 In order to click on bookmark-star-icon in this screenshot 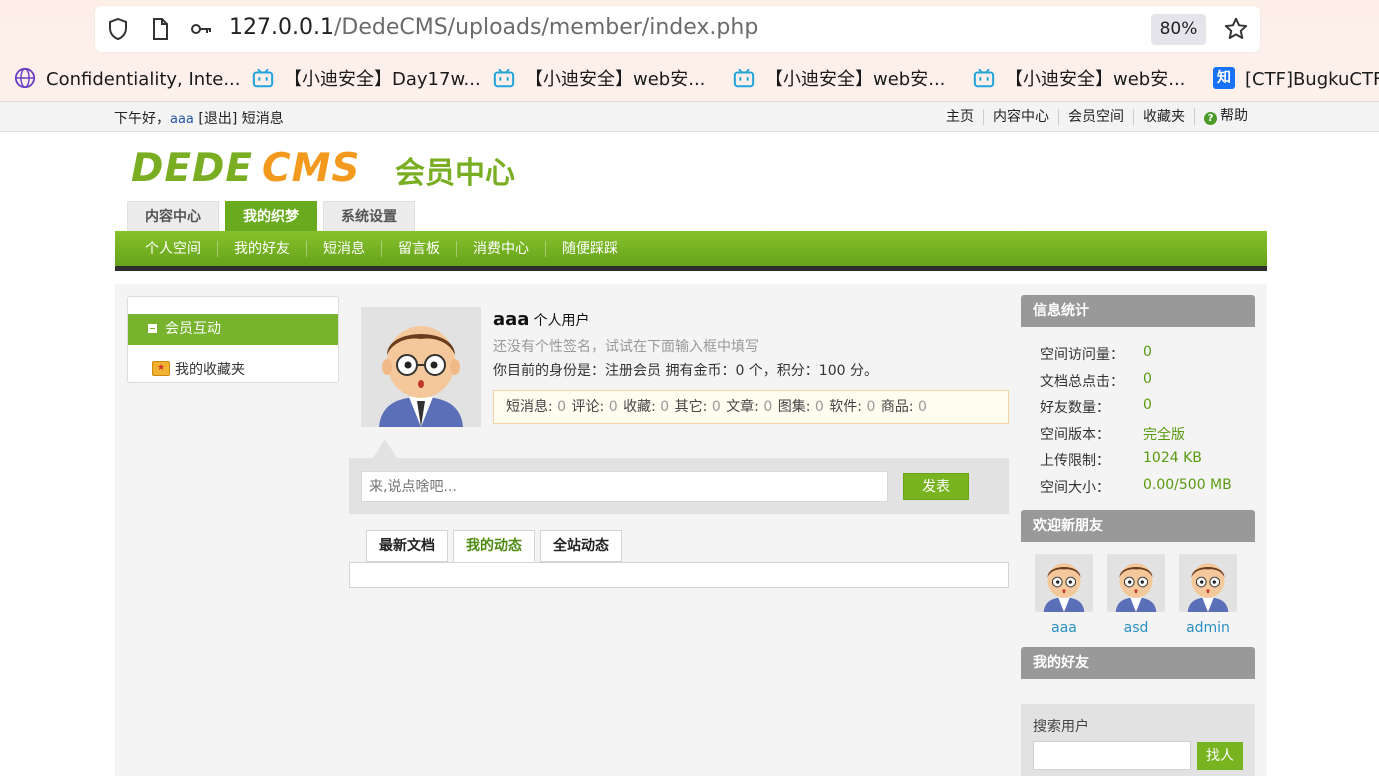, I will do `click(1236, 29)`.